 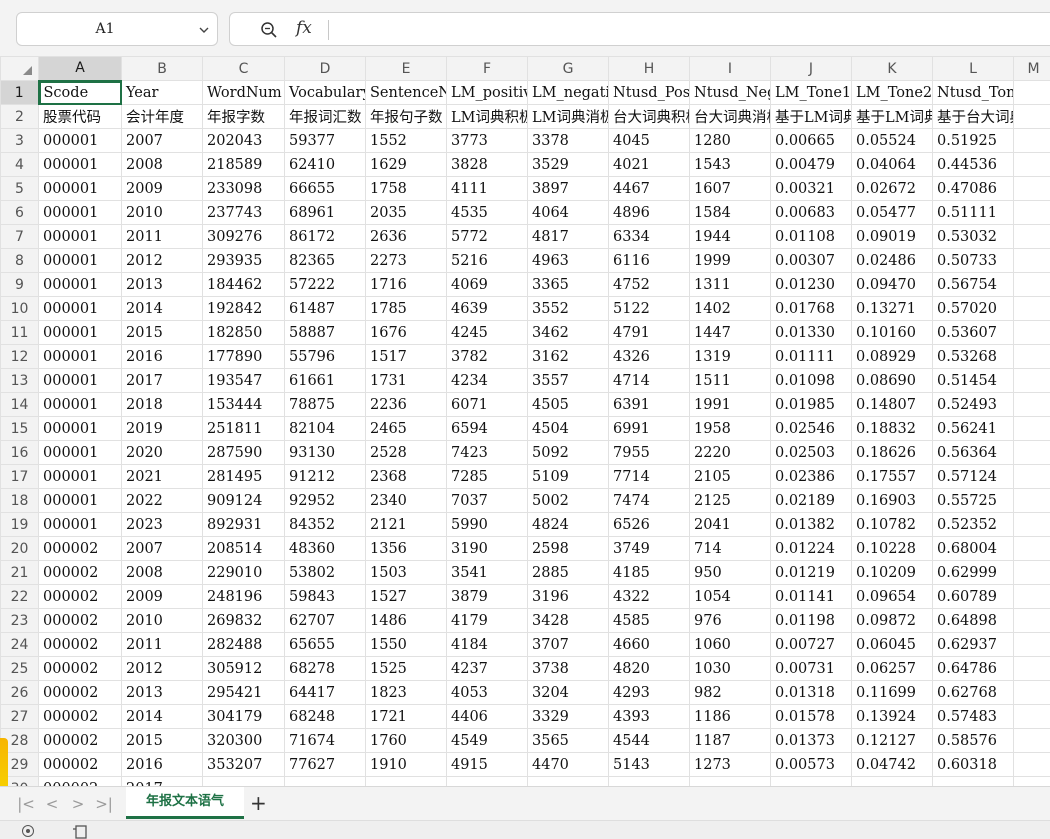 What do you see at coordinates (406, 140) in the screenshot?
I see `cell-e3: 1552` at bounding box center [406, 140].